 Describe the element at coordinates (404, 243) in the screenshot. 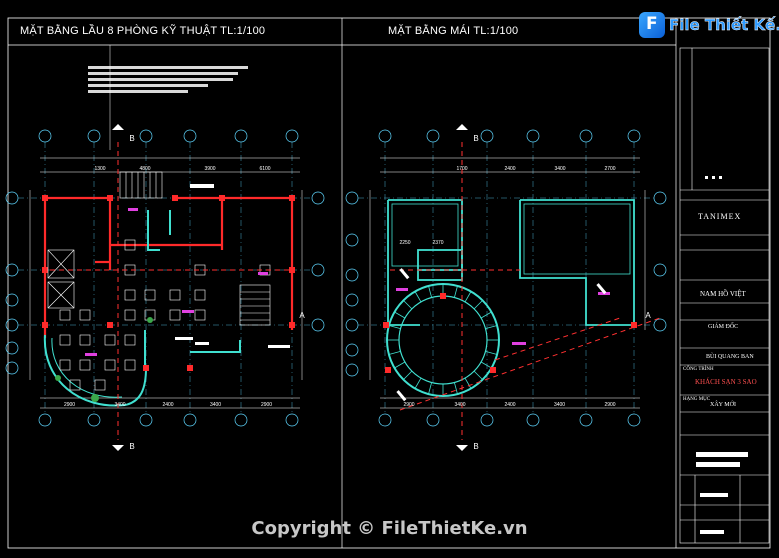

I see `dimension-label: 2250` at that location.